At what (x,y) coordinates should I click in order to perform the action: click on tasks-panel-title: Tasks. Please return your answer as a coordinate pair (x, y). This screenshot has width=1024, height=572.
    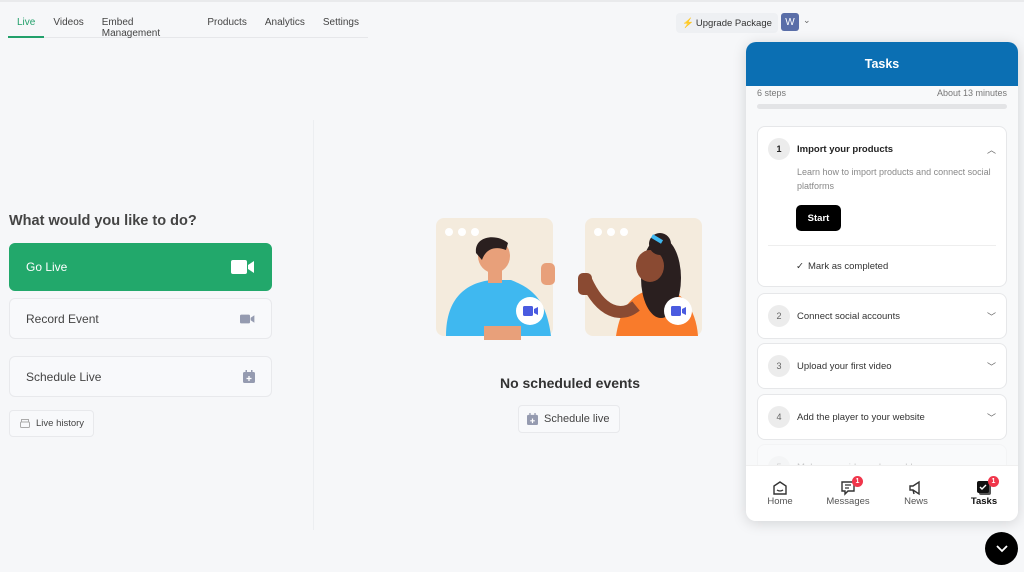
    Looking at the image, I should click on (882, 64).